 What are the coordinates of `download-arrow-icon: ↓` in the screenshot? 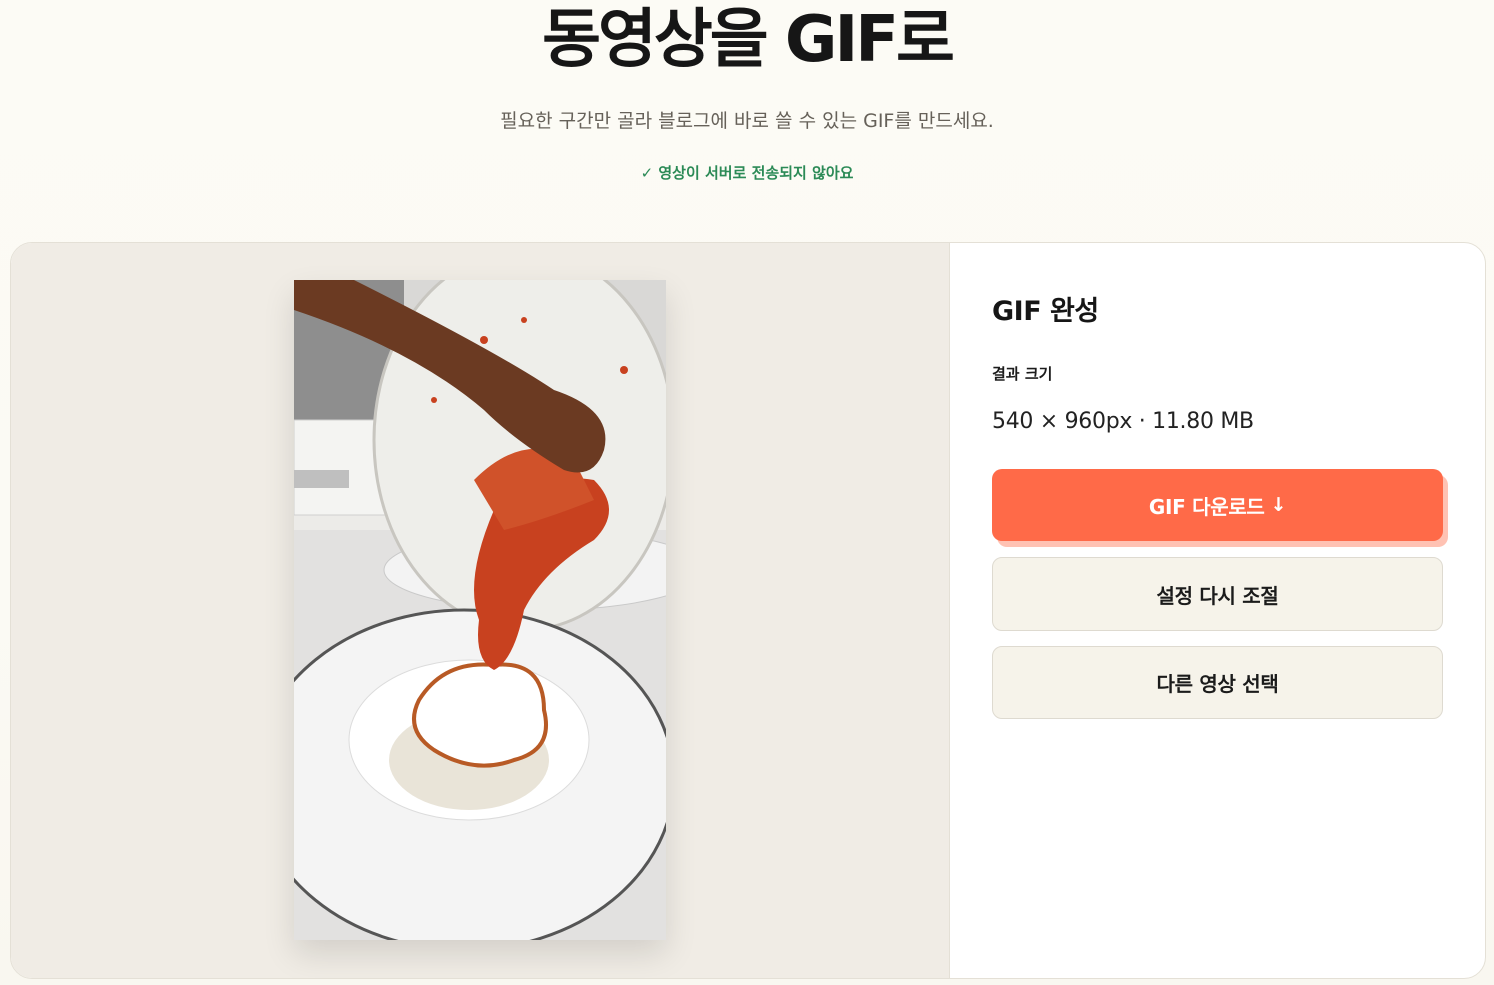 It's located at (1278, 505).